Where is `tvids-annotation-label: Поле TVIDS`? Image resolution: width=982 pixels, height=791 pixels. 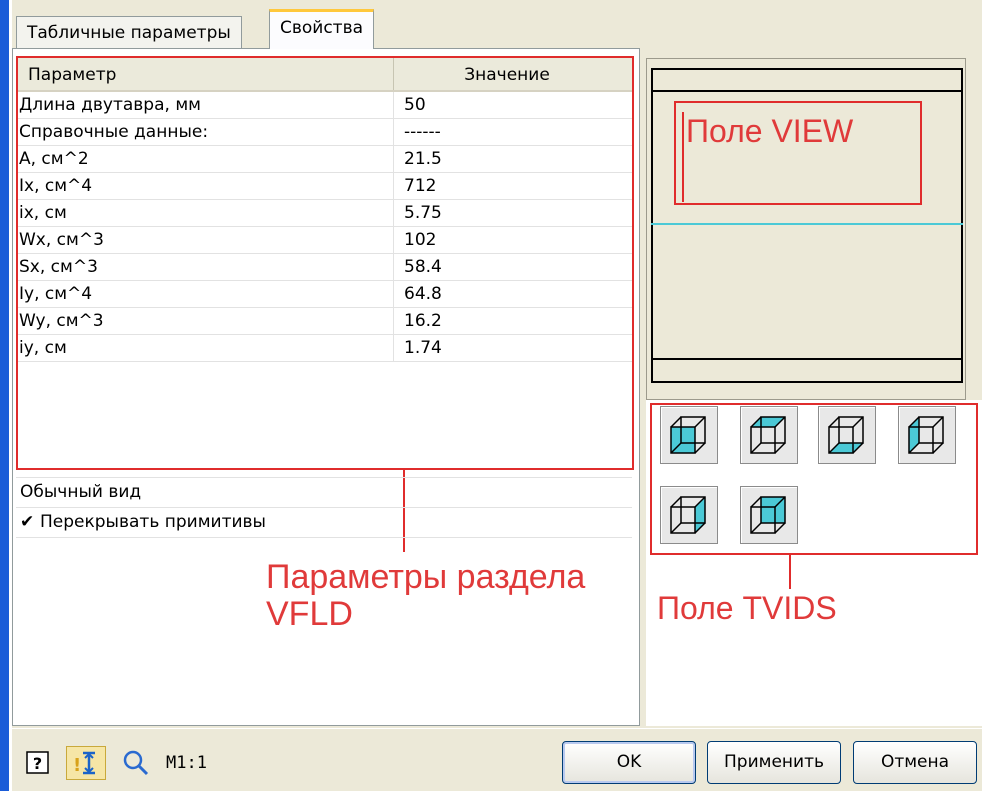
tvids-annotation-label: Поле TVIDS is located at coordinates (747, 608).